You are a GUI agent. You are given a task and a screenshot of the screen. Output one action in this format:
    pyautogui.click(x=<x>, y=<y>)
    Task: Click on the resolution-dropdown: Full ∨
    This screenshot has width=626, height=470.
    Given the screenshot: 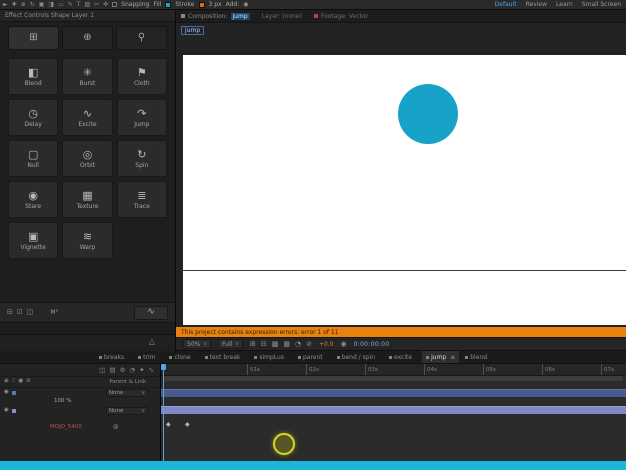 What is the action you would take?
    pyautogui.click(x=230, y=344)
    